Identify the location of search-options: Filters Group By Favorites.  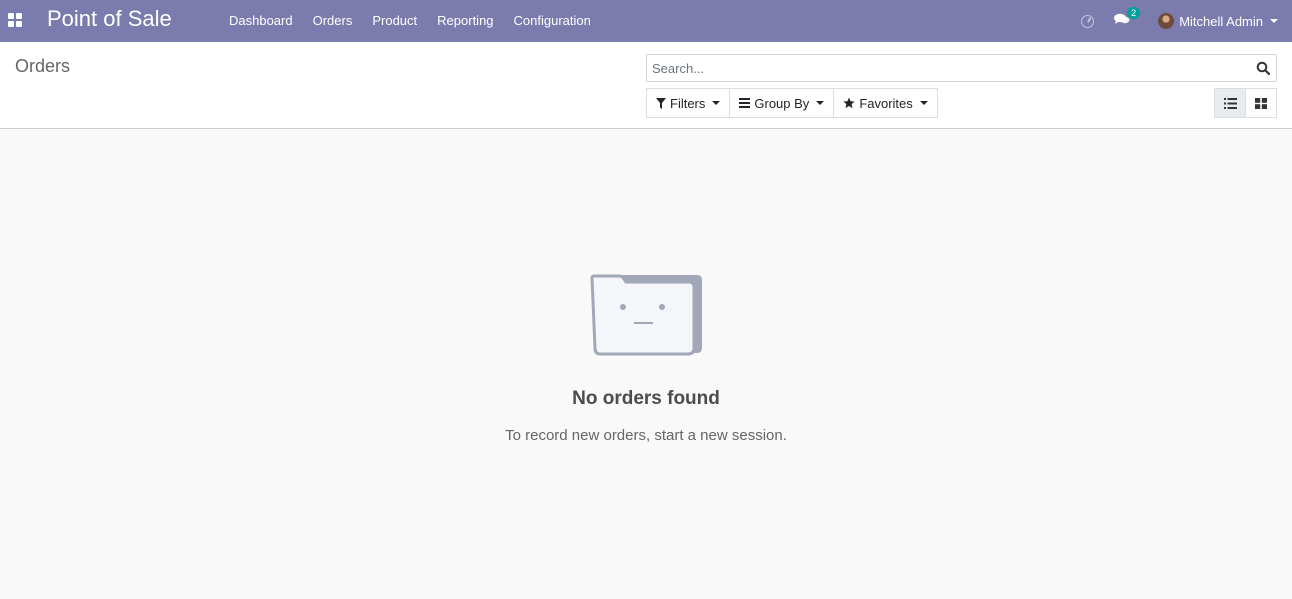
(792, 103).